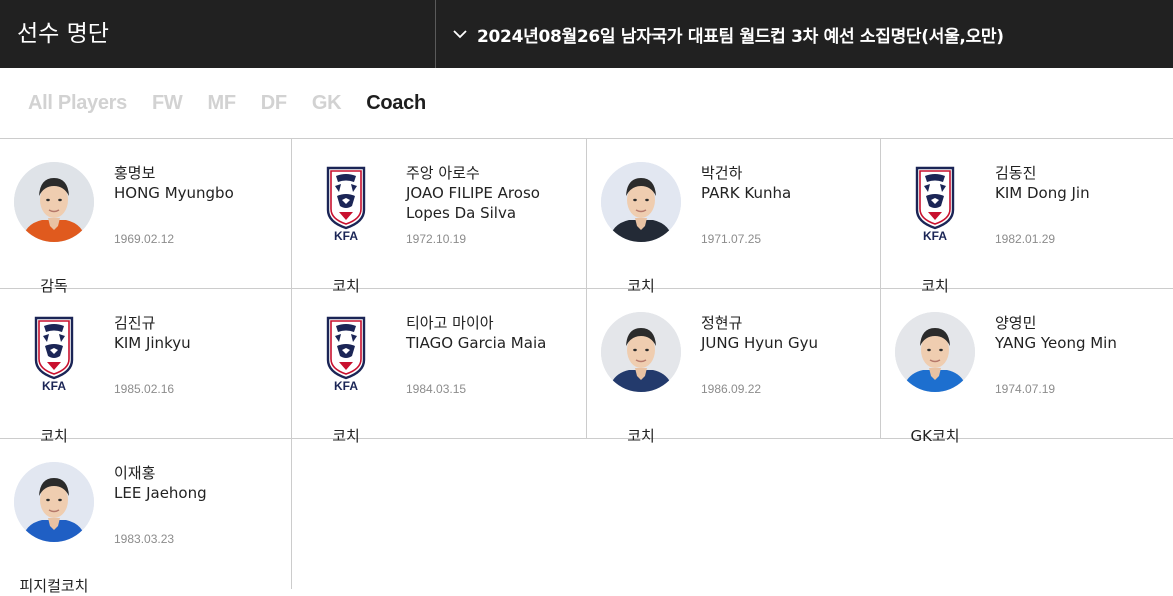  Describe the element at coordinates (586, 103) in the screenshot. I see `position-tabs: All Players FW MF DF GK Coach` at that location.